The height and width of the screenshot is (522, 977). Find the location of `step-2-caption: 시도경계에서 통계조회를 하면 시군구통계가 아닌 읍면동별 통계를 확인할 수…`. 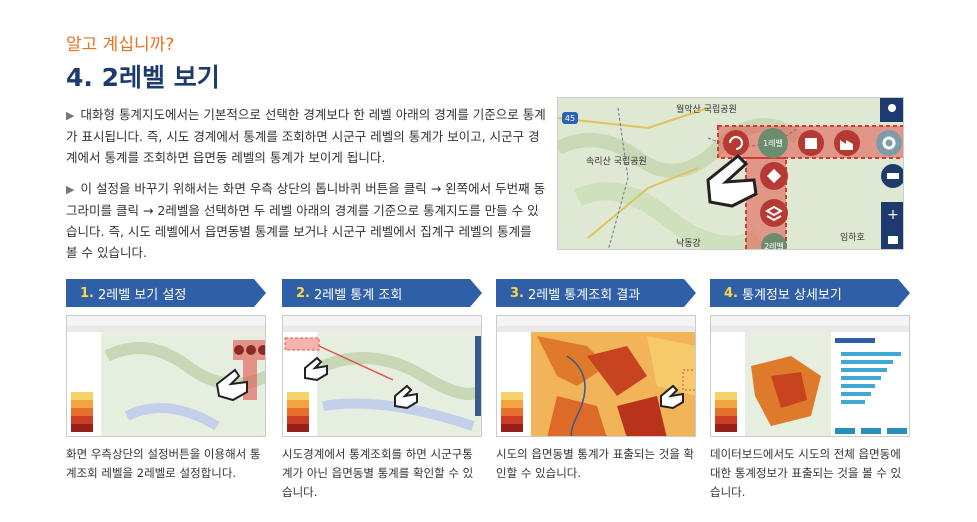

step-2-caption: 시도경계에서 통계조회를 하면 시군구통계가 아닌 읍면동별 통계를 확인할 수… is located at coordinates (378, 473).